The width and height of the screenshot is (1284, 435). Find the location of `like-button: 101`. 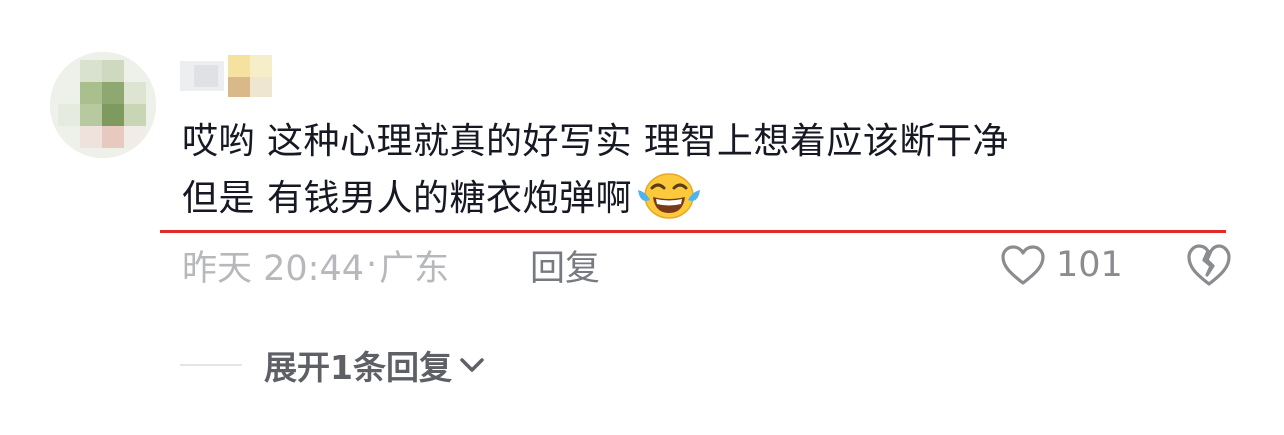

like-button: 101 is located at coordinates (1061, 265).